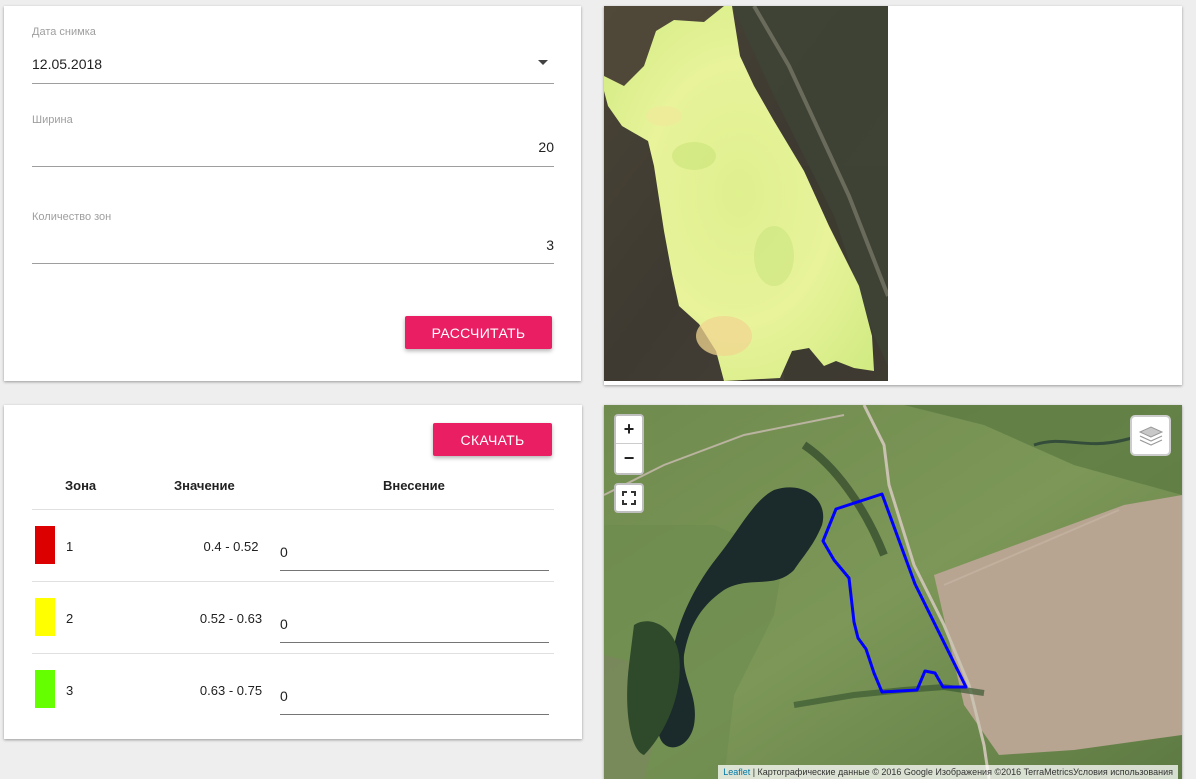 This screenshot has height=779, width=1196. Describe the element at coordinates (293, 45) in the screenshot. I see `image-date-select: Дата снимка 12.05.2018` at that location.